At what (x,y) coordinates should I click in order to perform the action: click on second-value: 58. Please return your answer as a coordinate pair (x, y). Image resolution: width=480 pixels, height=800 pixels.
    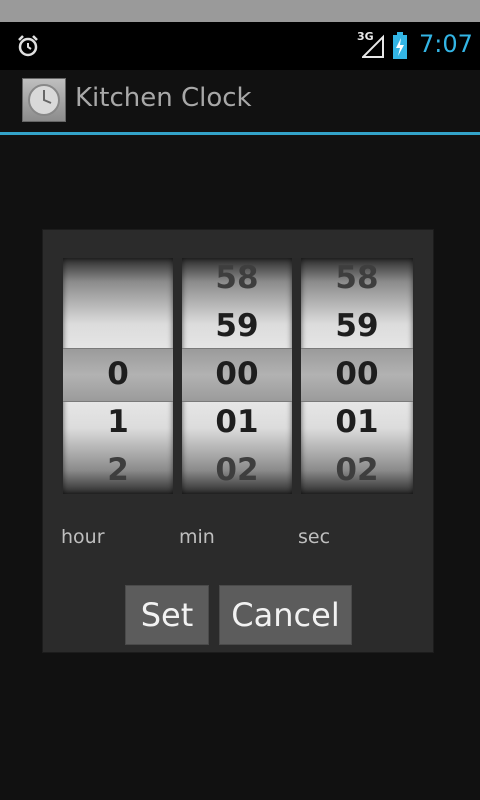
    Looking at the image, I should click on (357, 278).